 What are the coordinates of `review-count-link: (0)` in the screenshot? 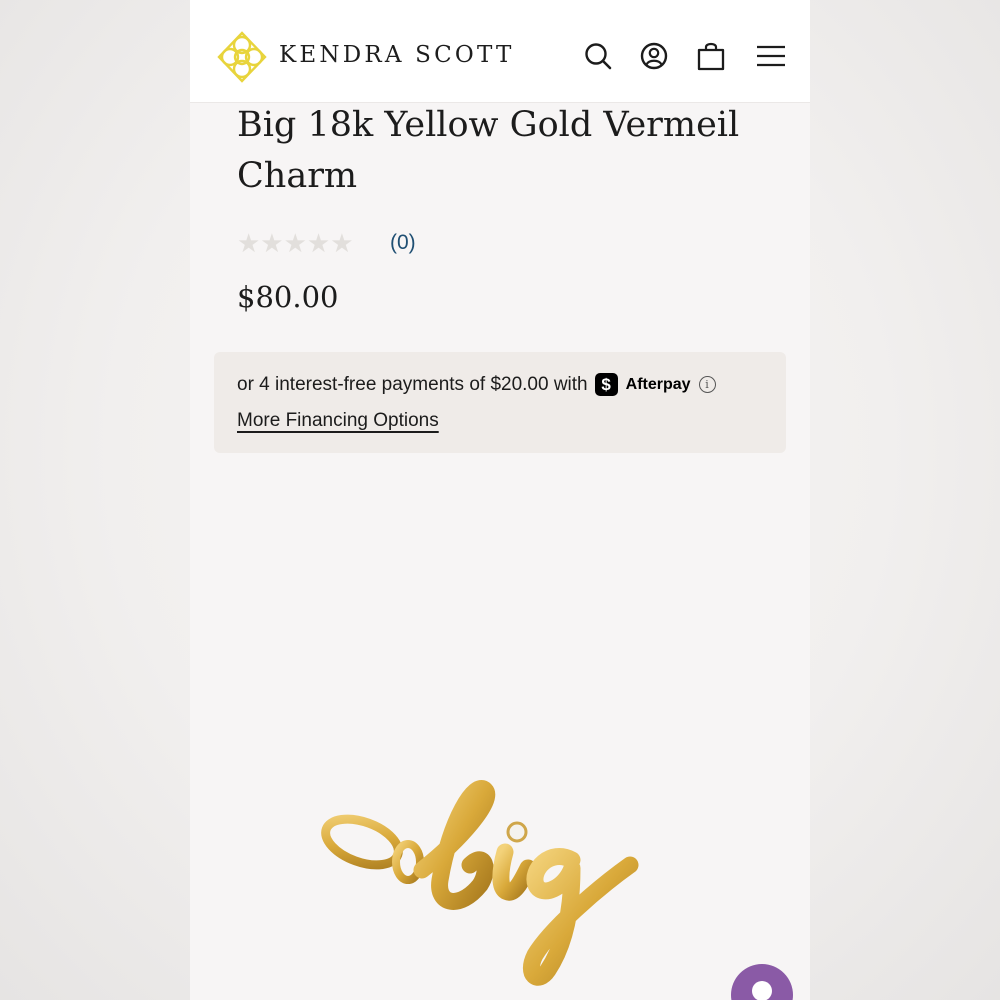 It's located at (403, 243).